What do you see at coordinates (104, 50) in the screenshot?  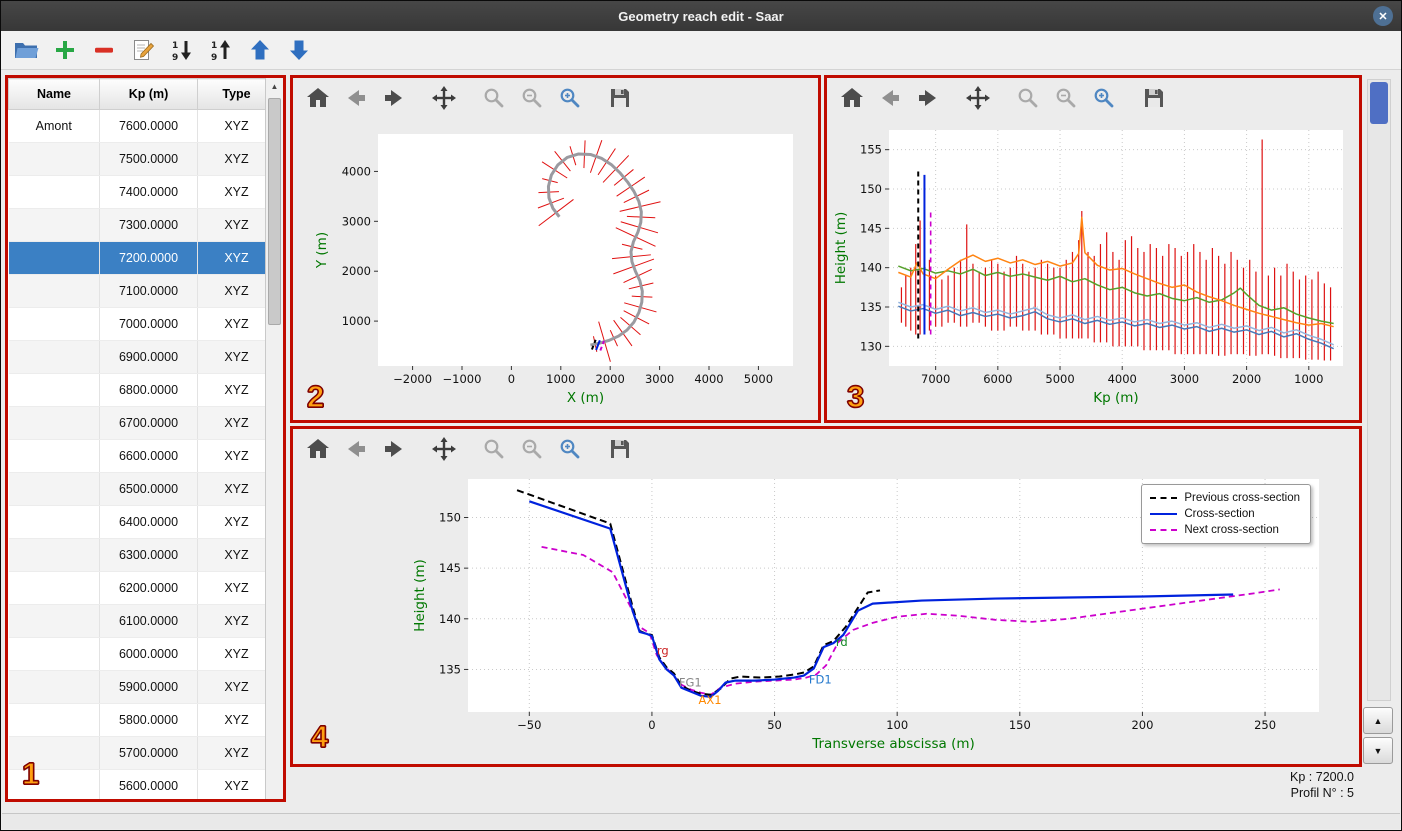 I see `remove-cross-section-button` at bounding box center [104, 50].